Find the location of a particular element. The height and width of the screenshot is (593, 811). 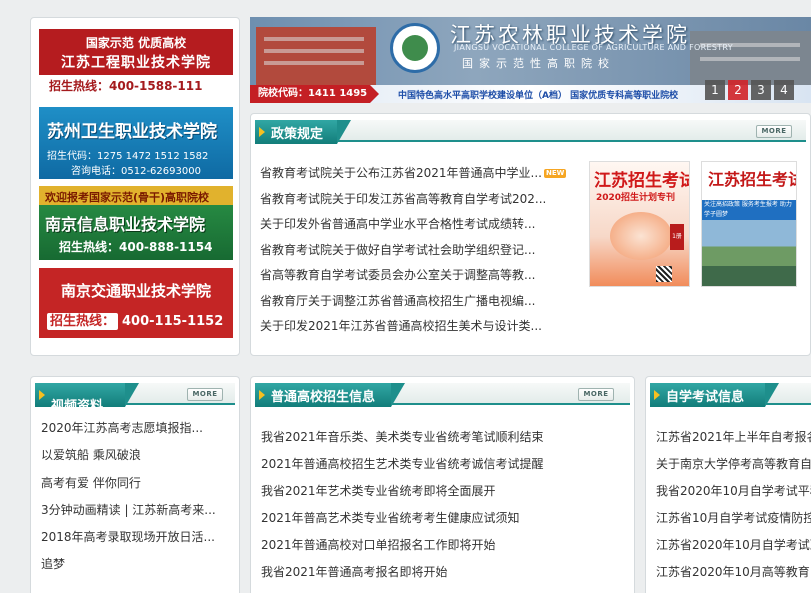

section-title: 视频资料 is located at coordinates (77, 406).